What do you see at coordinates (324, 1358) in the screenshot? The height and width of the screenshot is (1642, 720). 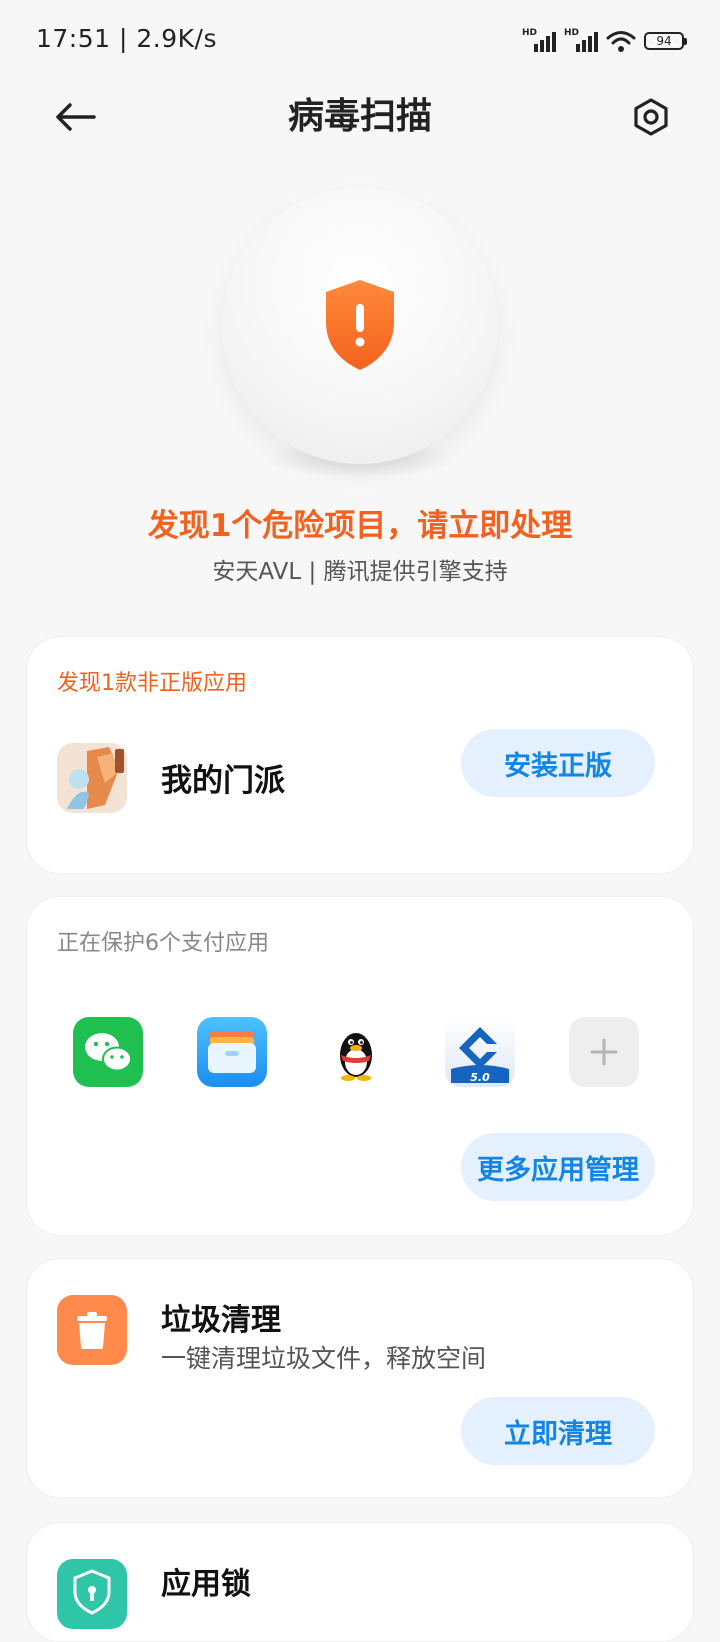 I see `junk-cleaner-subtitle: 一键清理垃圾文件，释放空间` at bounding box center [324, 1358].